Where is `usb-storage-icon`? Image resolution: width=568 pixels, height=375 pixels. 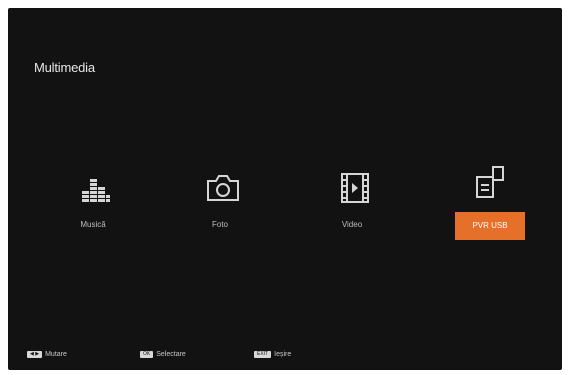 usb-storage-icon is located at coordinates (490, 182).